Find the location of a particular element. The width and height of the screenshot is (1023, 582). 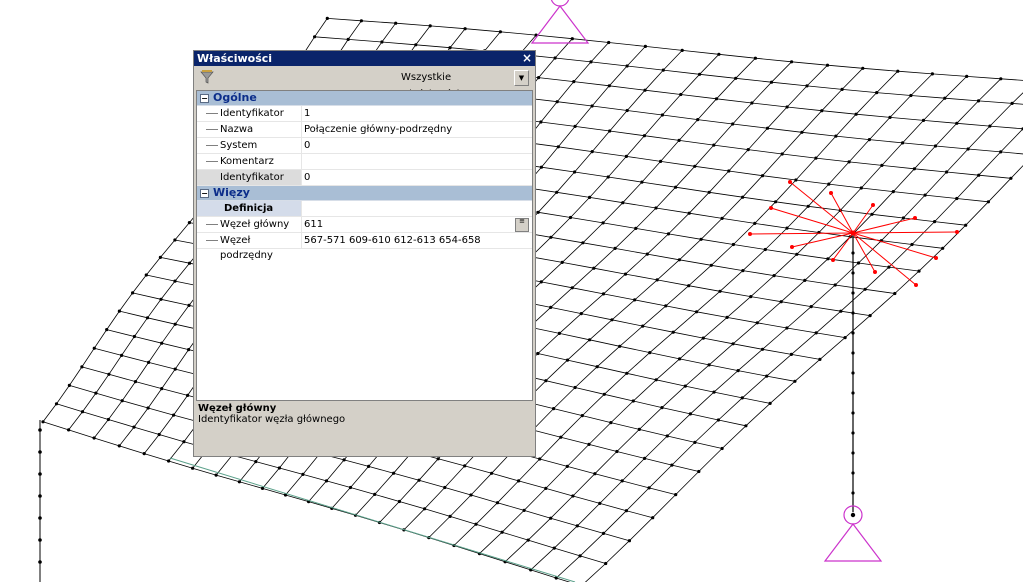

property-value: 611 is located at coordinates (418, 224).